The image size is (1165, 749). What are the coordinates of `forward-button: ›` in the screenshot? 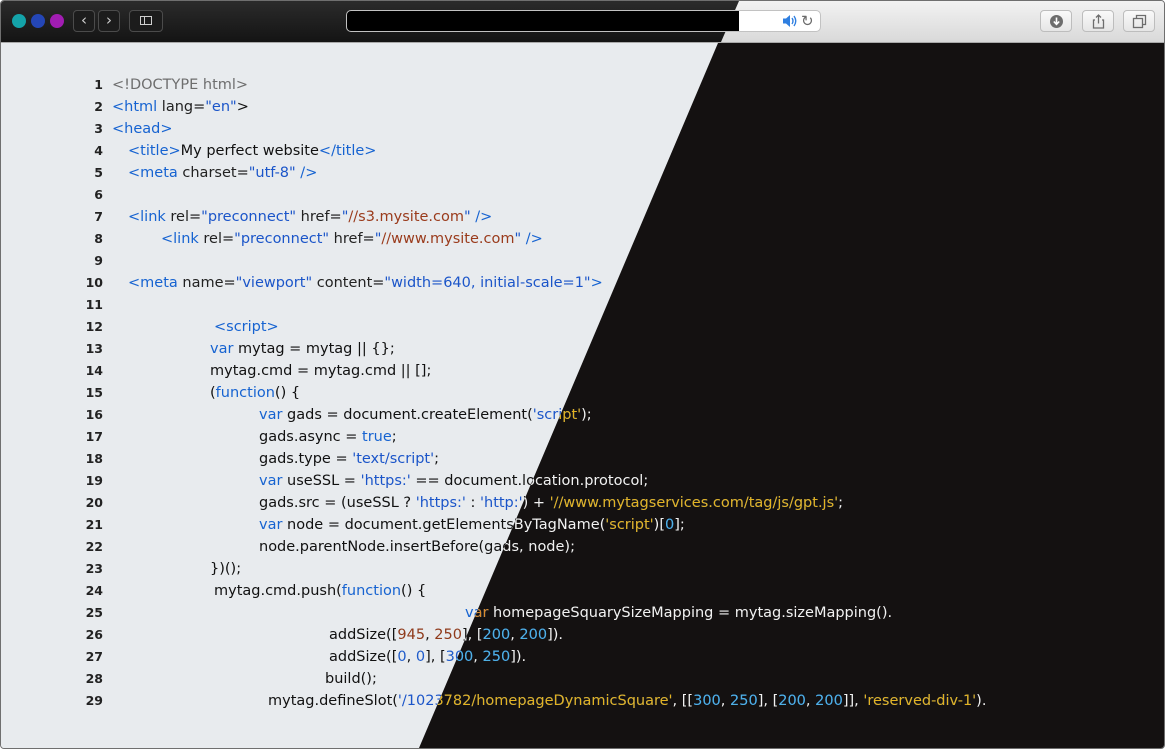 It's located at (109, 21).